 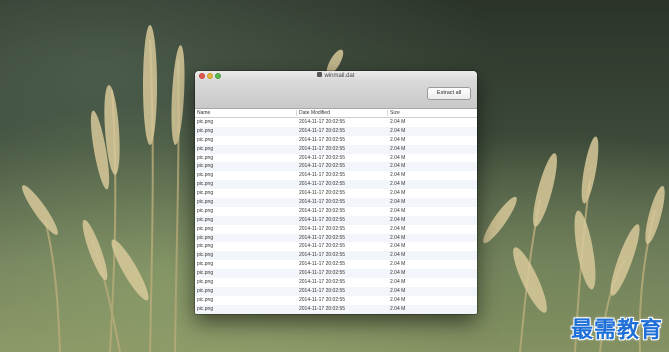 I want to click on title-bar: winmail.dat, so click(x=336, y=76).